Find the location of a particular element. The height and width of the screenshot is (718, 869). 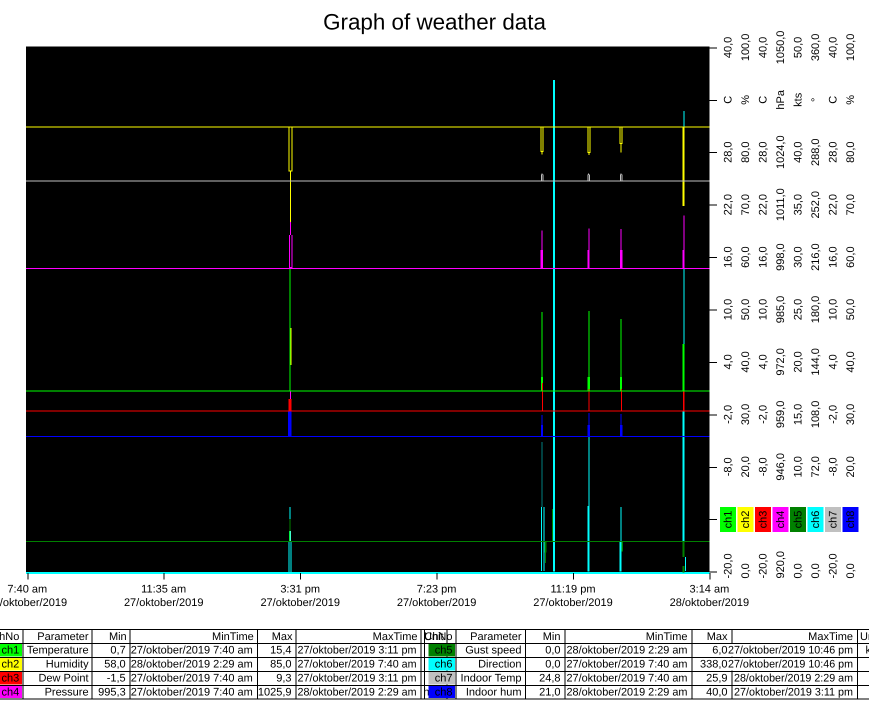

svg-text: 58,0 is located at coordinates (114, 665).